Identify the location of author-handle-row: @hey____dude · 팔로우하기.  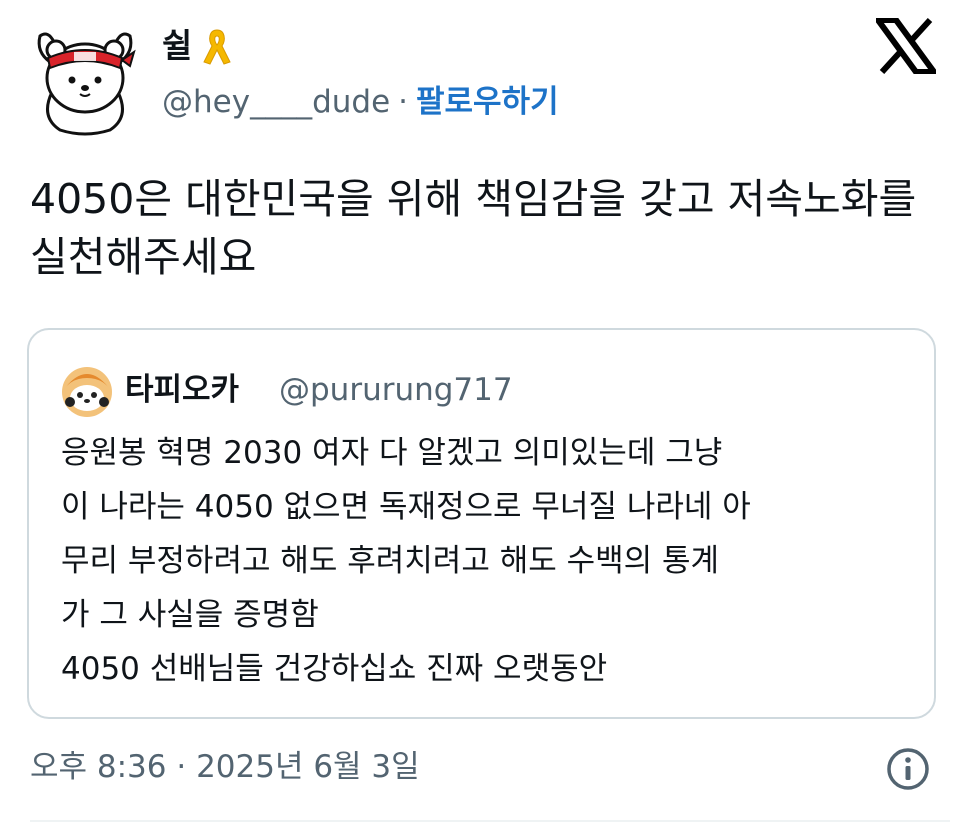
(360, 102).